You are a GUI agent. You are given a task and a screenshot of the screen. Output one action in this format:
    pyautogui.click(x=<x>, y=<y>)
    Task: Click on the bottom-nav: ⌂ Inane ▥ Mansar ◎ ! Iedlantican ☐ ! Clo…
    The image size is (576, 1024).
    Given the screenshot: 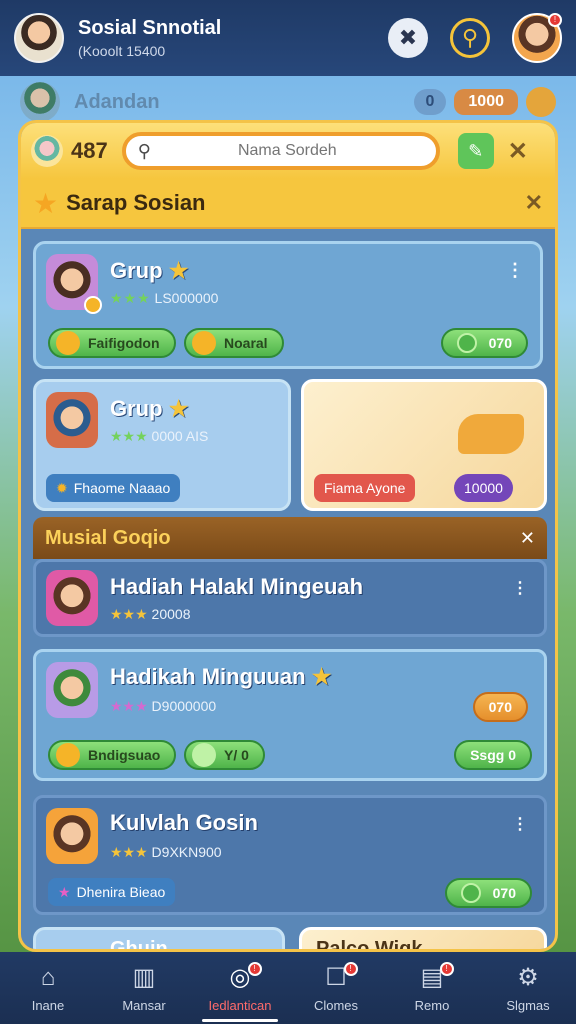 What is the action you would take?
    pyautogui.click(x=288, y=988)
    